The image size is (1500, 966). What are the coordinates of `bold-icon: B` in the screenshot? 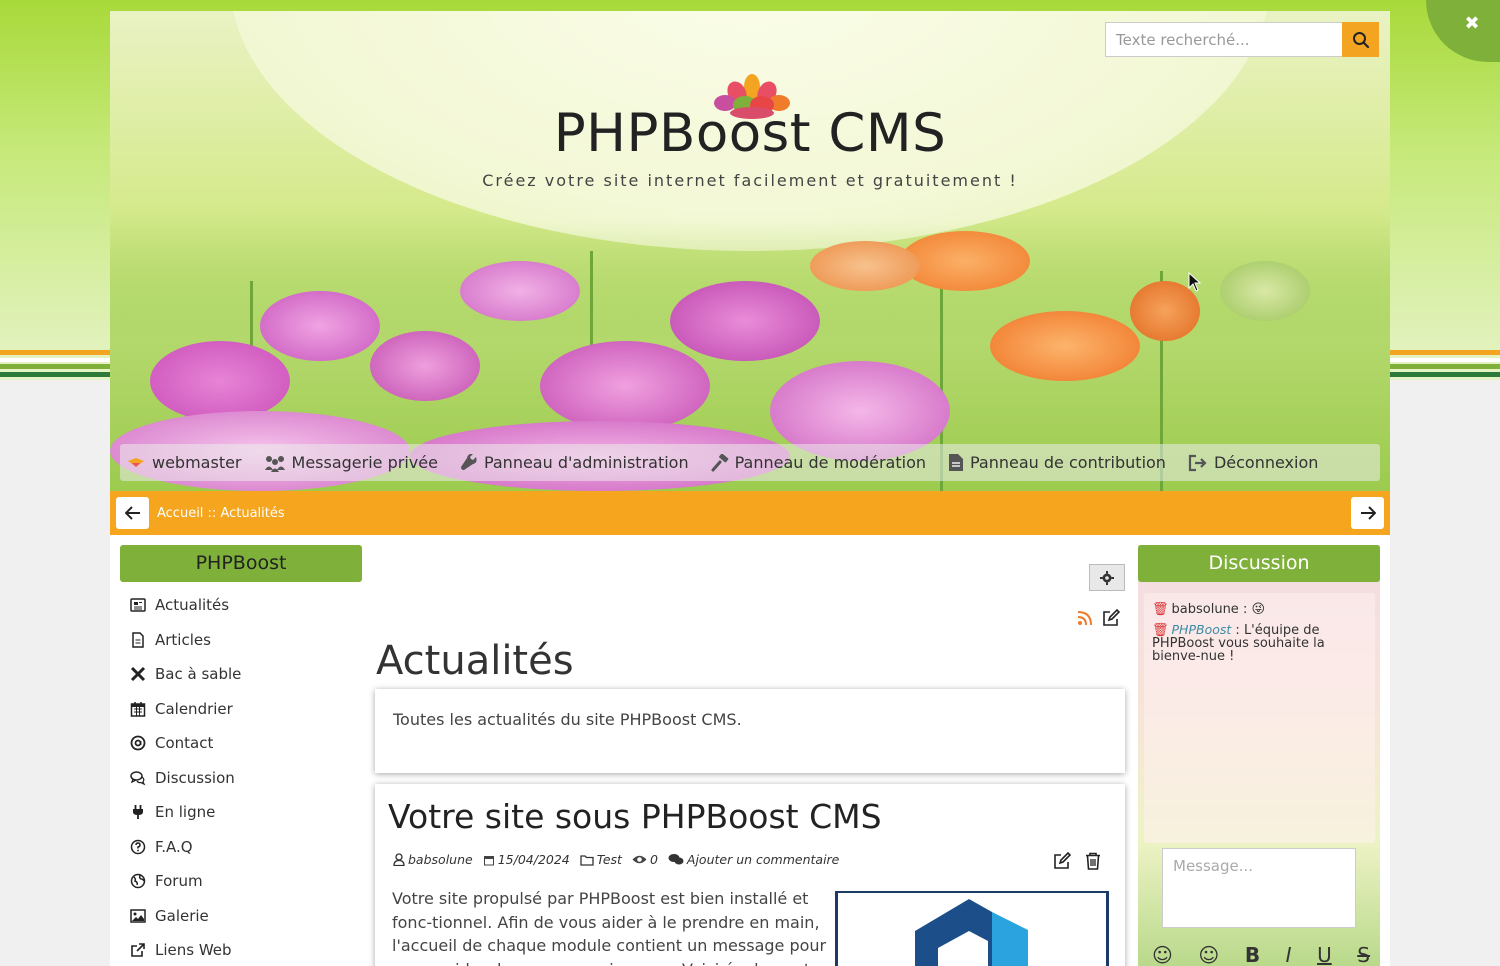 It's located at (1252, 954).